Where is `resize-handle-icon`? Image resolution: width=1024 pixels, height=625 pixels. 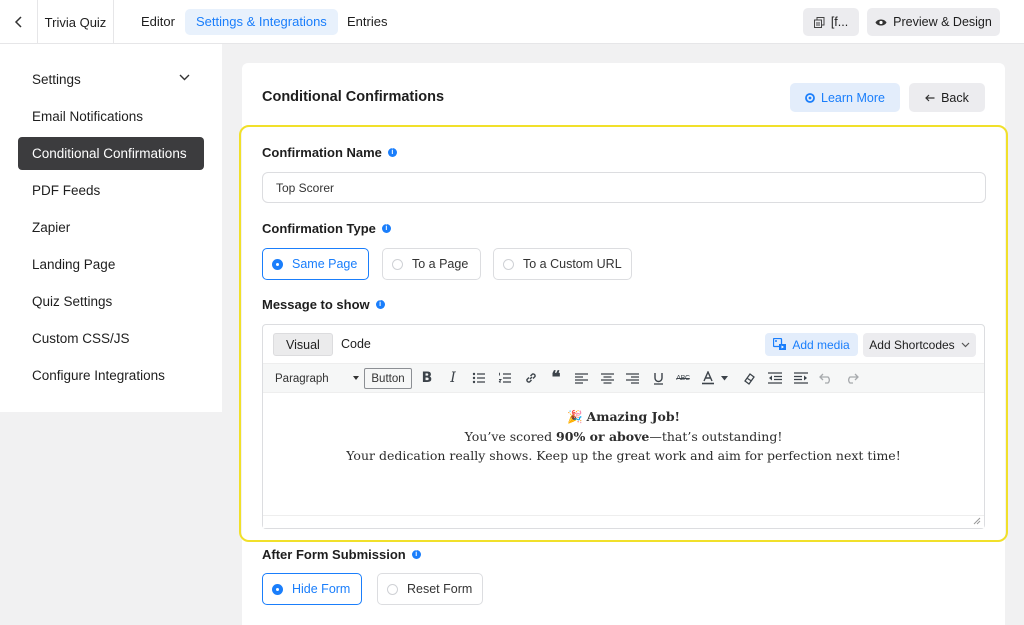
resize-handle-icon is located at coordinates (977, 521).